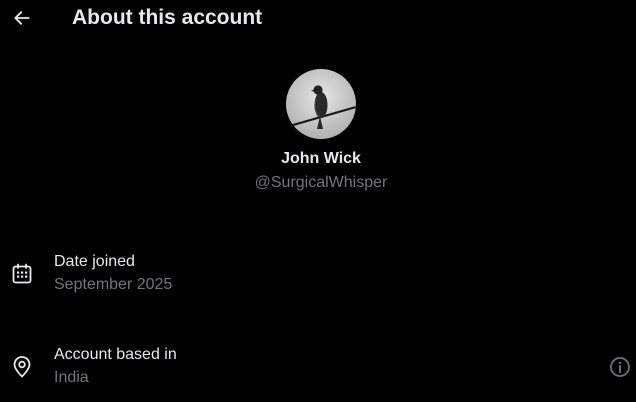 Image resolution: width=636 pixels, height=402 pixels. Describe the element at coordinates (115, 354) in the screenshot. I see `account-based-in-label: Account based in` at that location.